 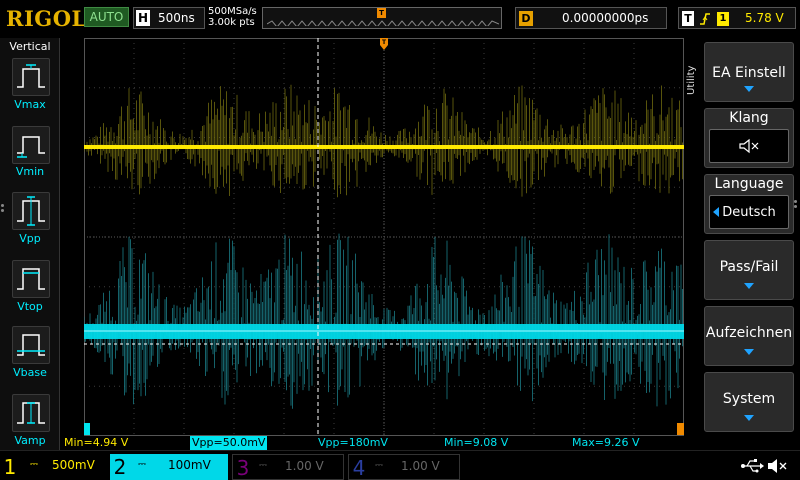 What do you see at coordinates (46, 18) in the screenshot?
I see `brand-logo: RIGOL` at bounding box center [46, 18].